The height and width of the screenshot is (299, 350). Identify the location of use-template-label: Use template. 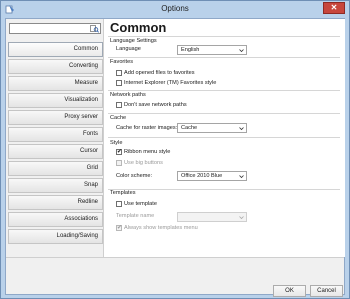
(140, 204).